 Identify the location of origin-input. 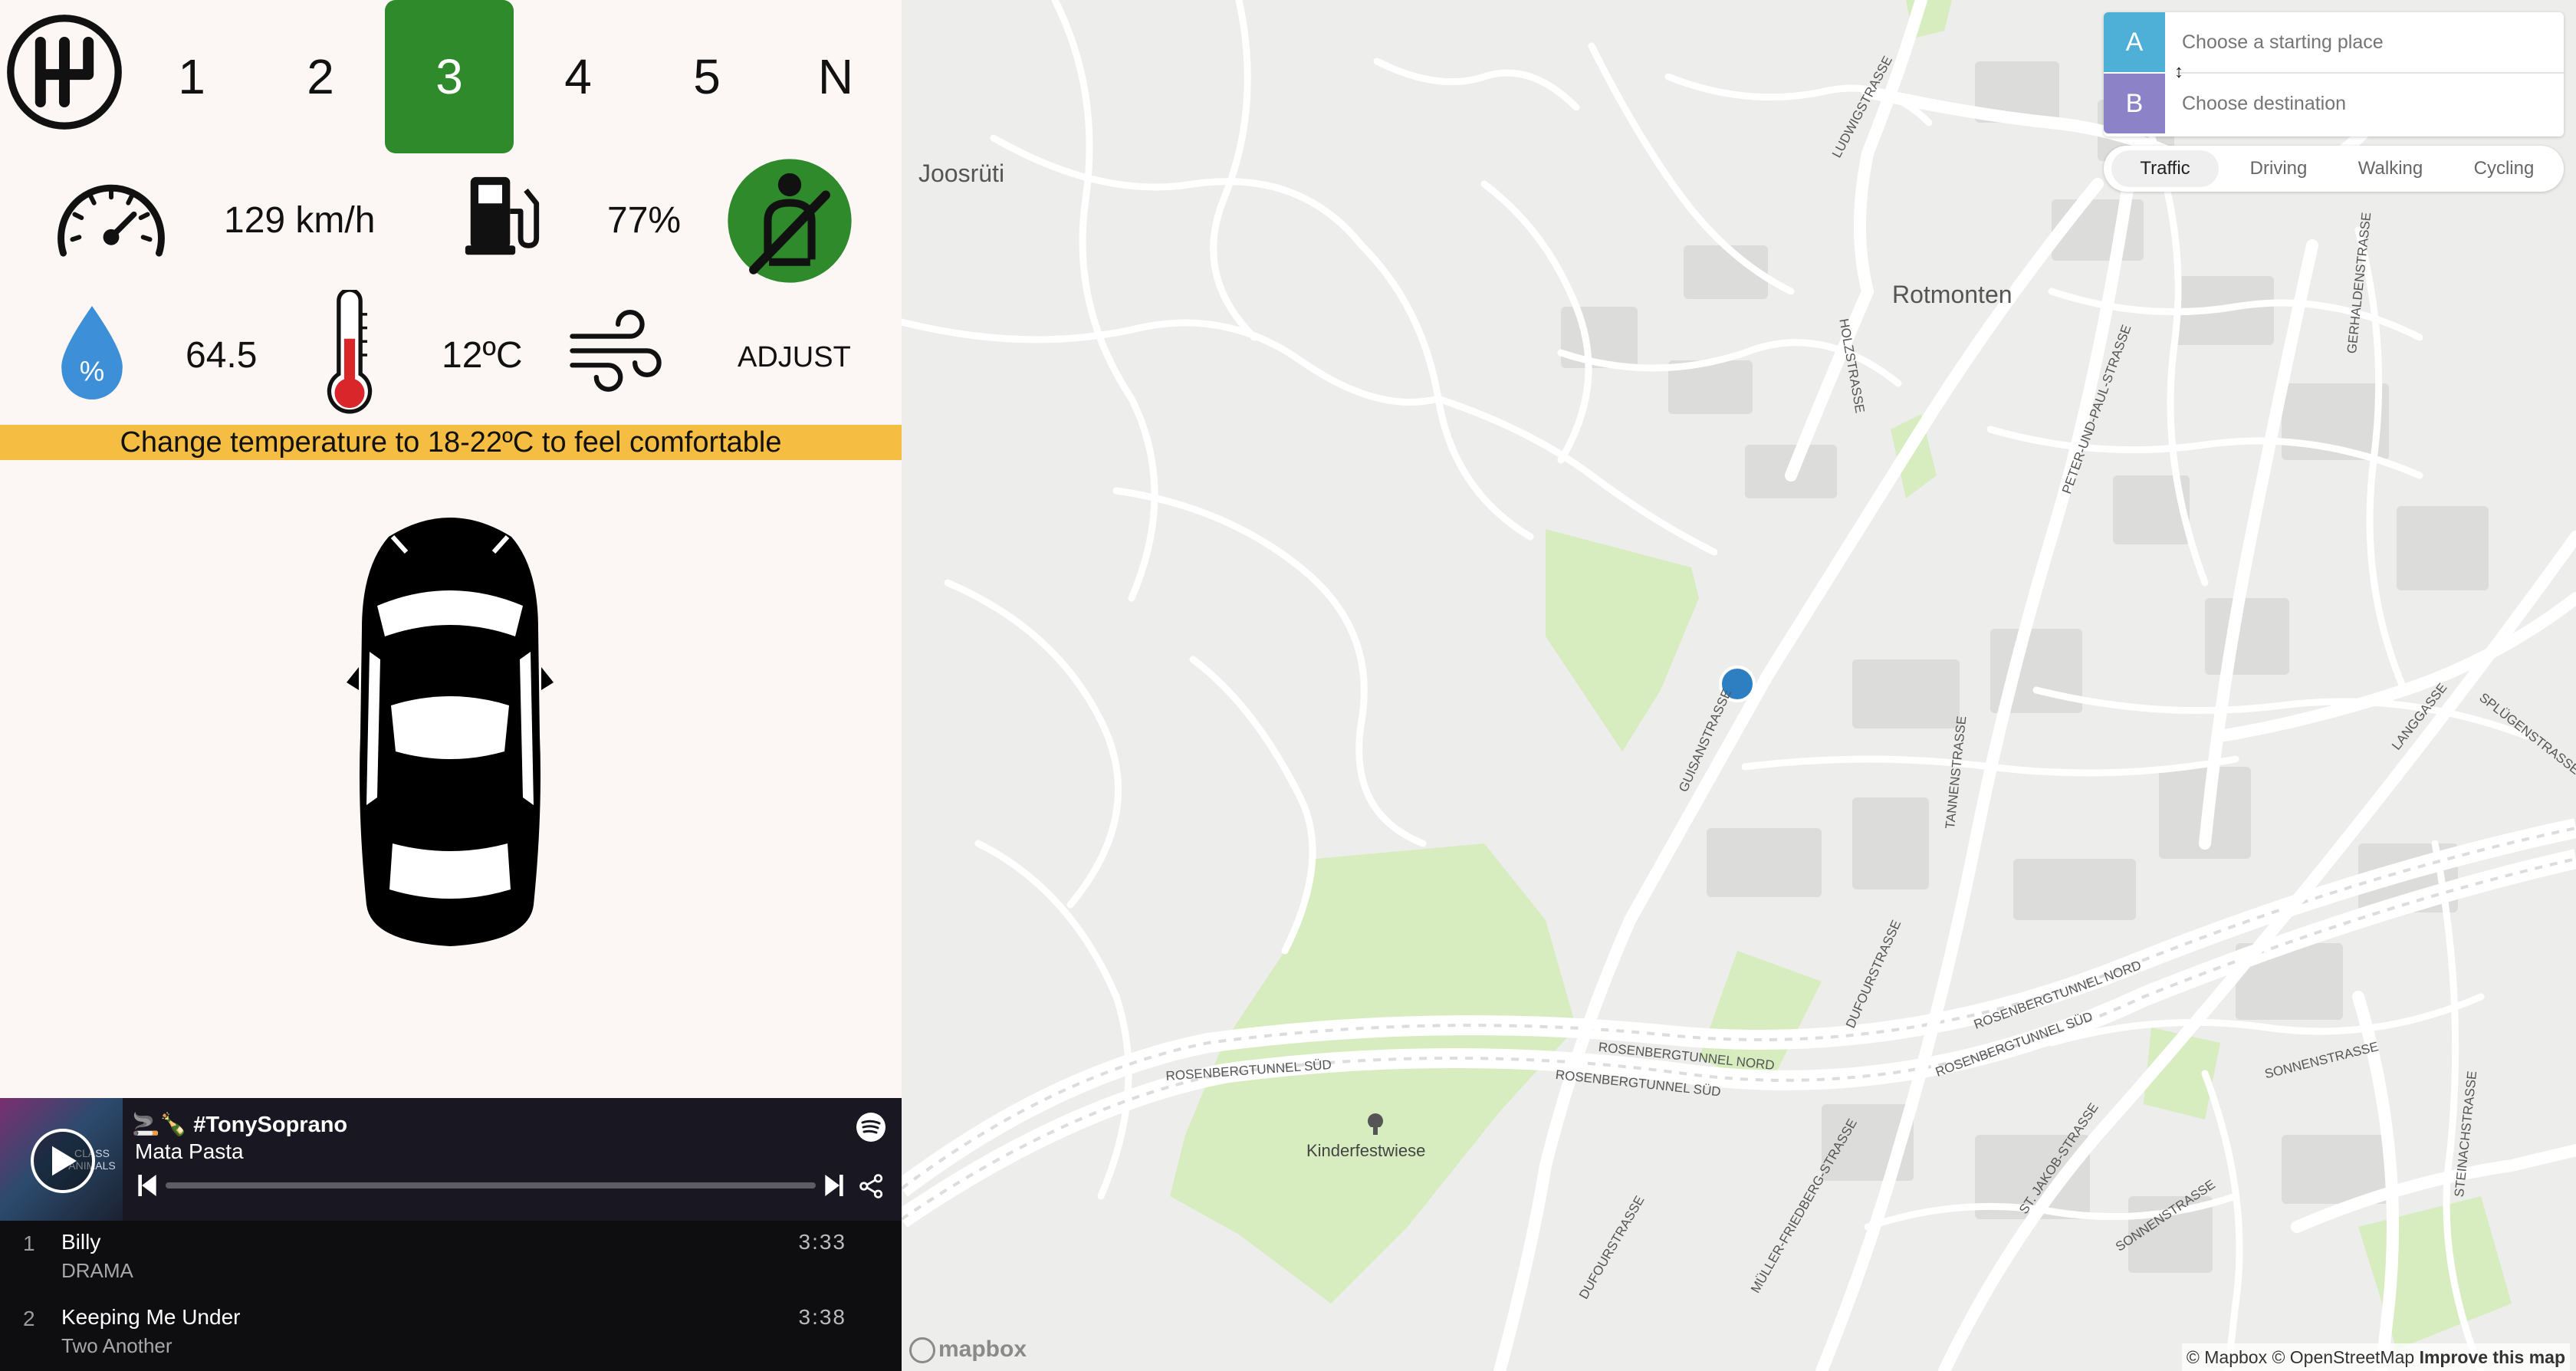
(2365, 42).